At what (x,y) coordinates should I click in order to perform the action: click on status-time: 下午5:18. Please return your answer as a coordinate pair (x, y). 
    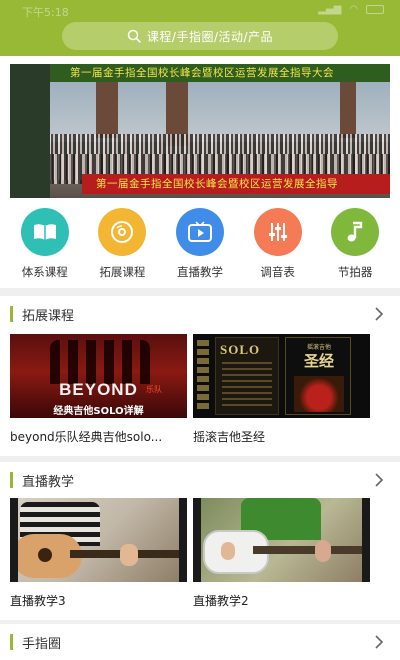
    Looking at the image, I should click on (45, 12).